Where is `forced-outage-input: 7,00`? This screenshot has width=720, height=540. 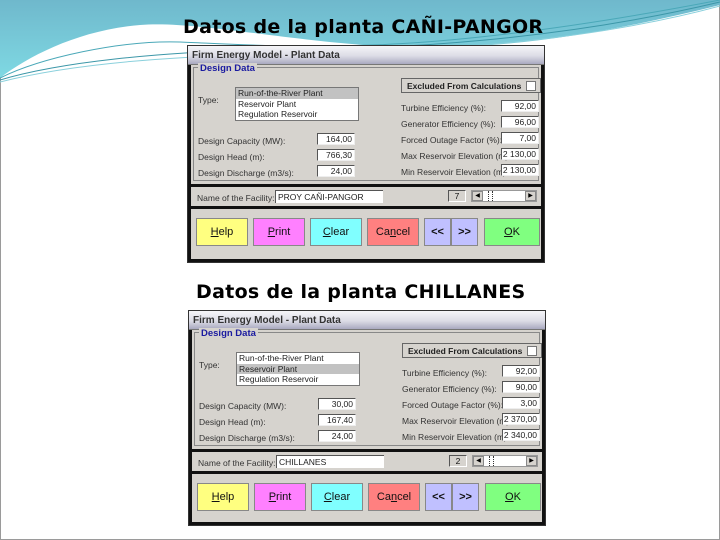 forced-outage-input: 7,00 is located at coordinates (520, 138).